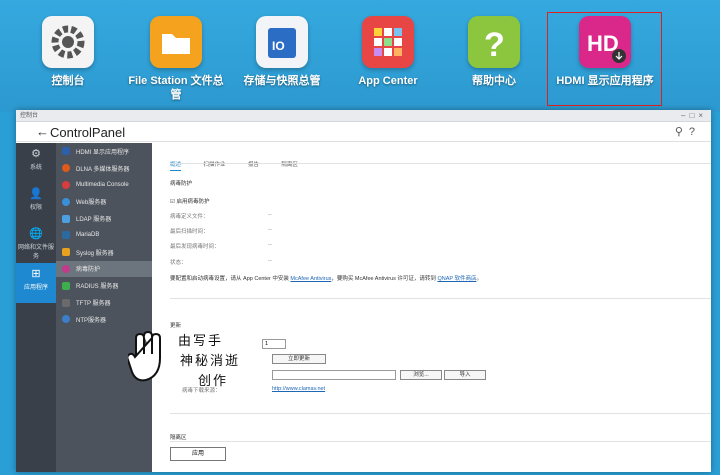 This screenshot has height=475, width=720. What do you see at coordinates (68, 42) in the screenshot?
I see `gear-icon` at bounding box center [68, 42].